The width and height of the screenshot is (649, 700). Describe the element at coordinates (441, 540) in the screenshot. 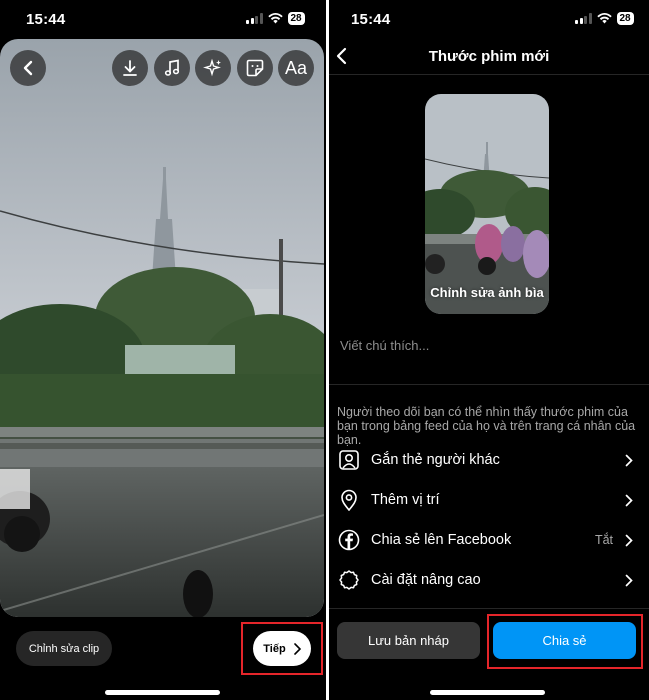

I see `share-to-facebook-label: Chia sẻ lên Facebook` at that location.